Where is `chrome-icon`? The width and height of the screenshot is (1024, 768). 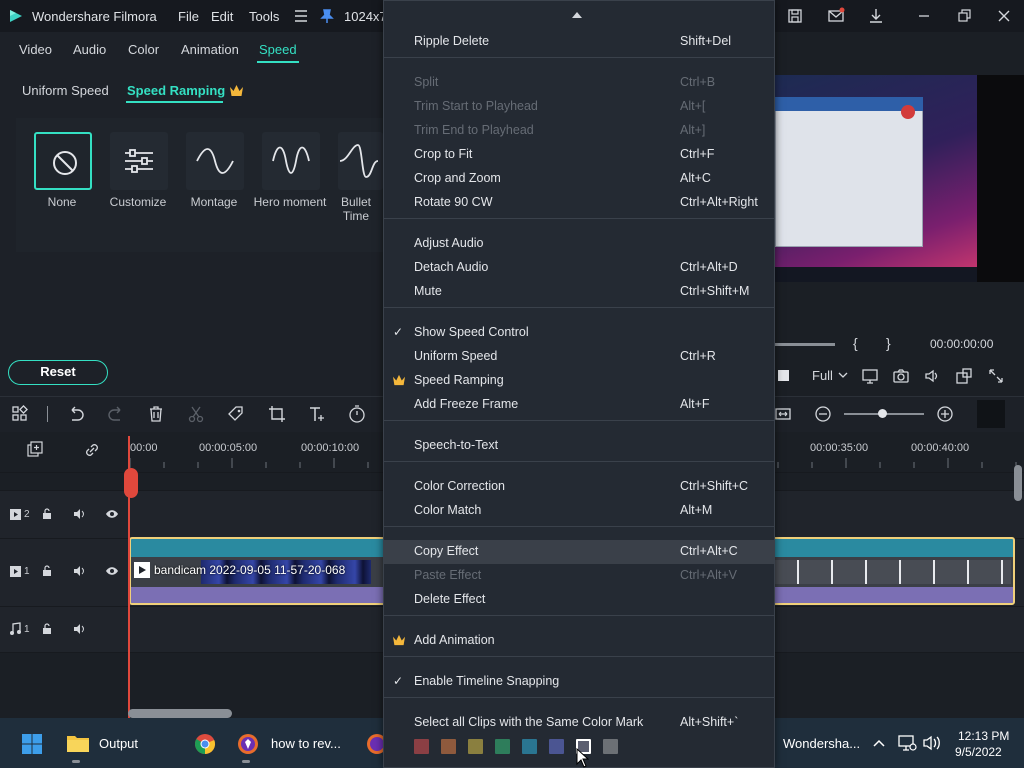 chrome-icon is located at coordinates (205, 744).